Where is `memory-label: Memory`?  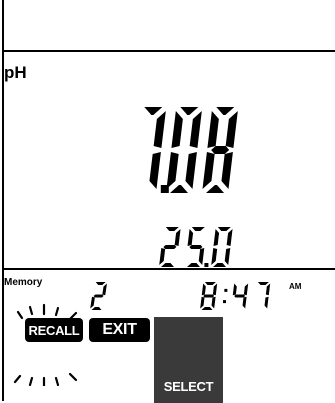
memory-label: Memory is located at coordinates (23, 282).